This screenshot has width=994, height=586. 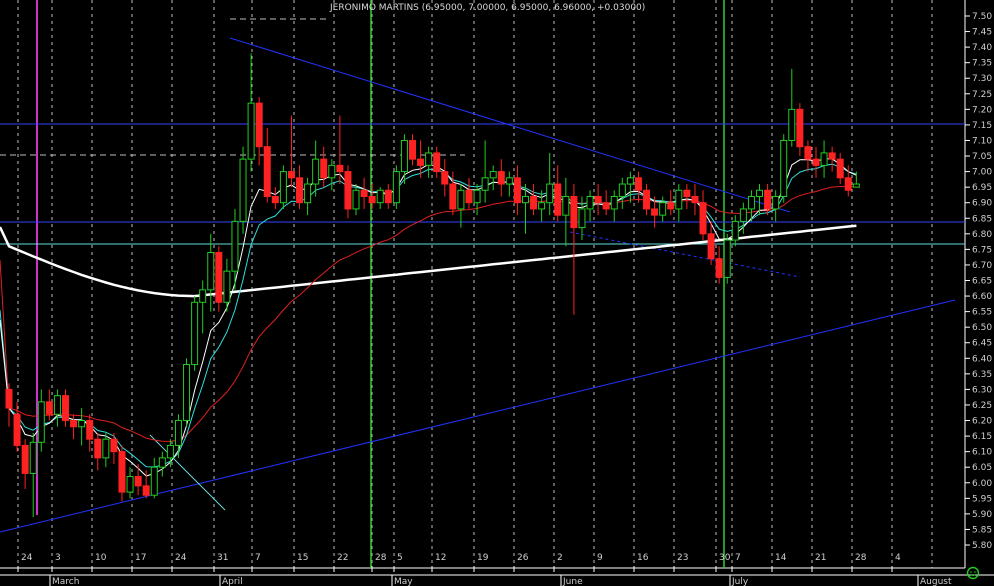 What do you see at coordinates (643, 558) in the screenshot?
I see `x-day-label: 16` at bounding box center [643, 558].